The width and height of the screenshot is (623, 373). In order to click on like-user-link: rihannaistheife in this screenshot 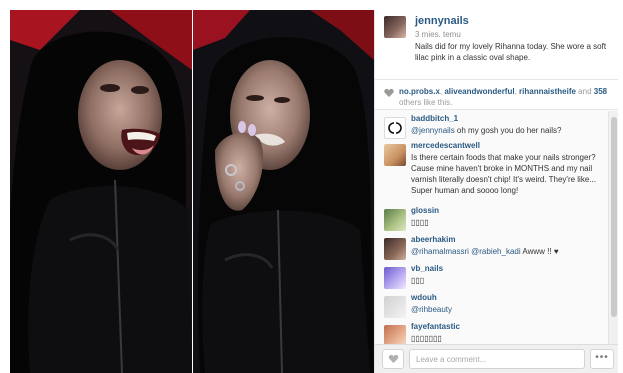, I will do `click(547, 91)`.